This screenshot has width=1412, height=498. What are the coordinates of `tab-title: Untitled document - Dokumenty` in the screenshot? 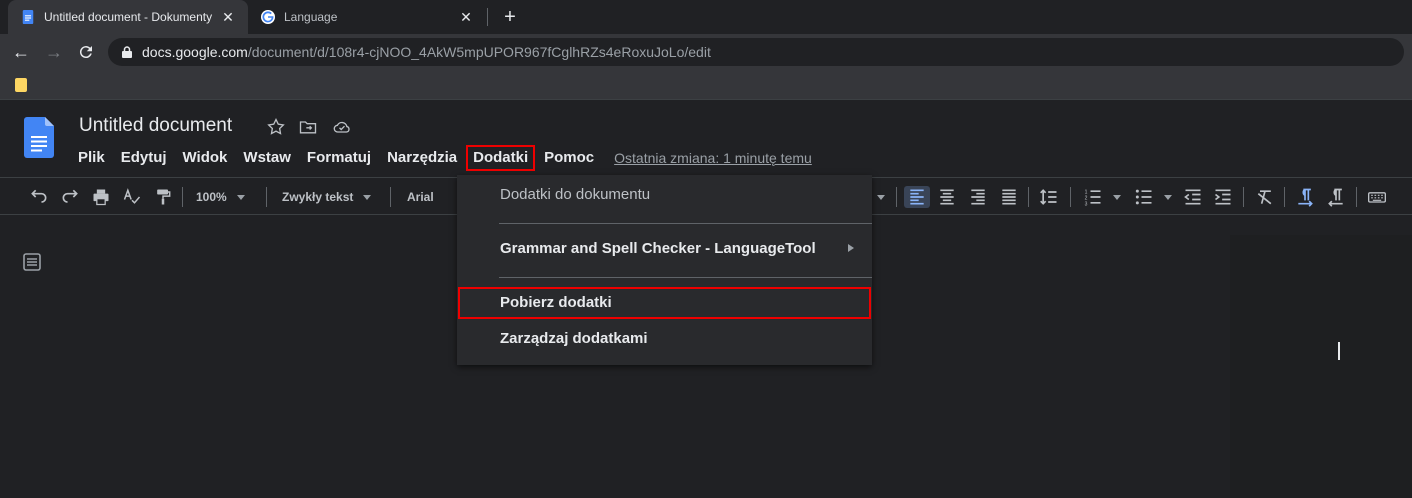 It's located at (128, 17).